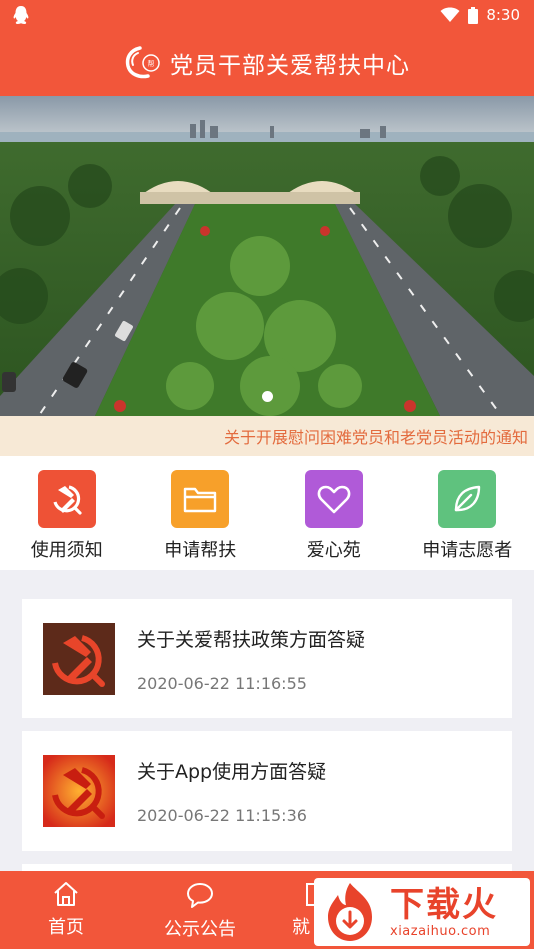 The height and width of the screenshot is (949, 534). I want to click on chat-bubble-icon, so click(200, 895).